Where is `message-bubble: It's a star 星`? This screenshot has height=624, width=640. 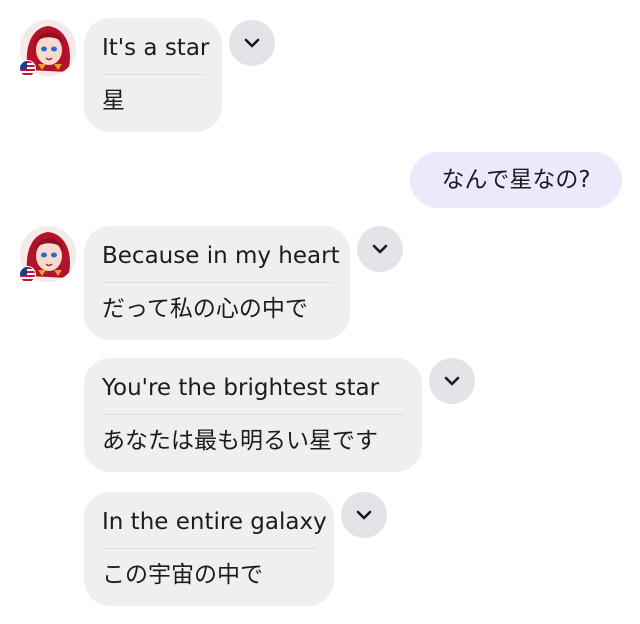 message-bubble: It's a star 星 is located at coordinates (153, 75).